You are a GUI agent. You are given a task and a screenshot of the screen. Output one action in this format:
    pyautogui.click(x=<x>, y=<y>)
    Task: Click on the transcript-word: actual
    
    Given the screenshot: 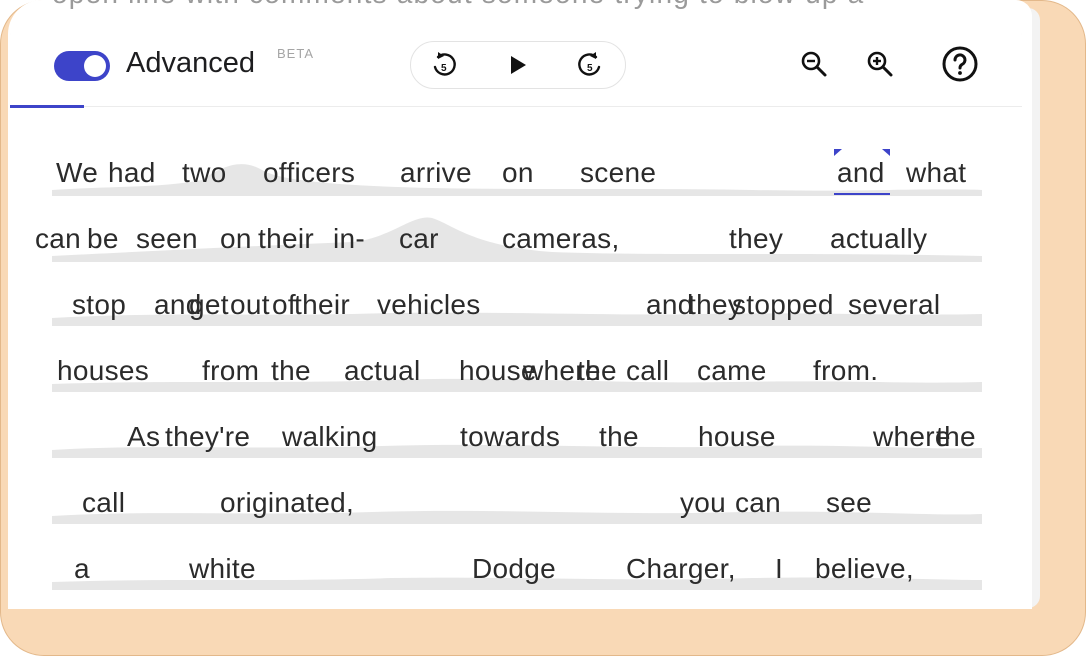 What is the action you would take?
    pyautogui.click(x=382, y=371)
    